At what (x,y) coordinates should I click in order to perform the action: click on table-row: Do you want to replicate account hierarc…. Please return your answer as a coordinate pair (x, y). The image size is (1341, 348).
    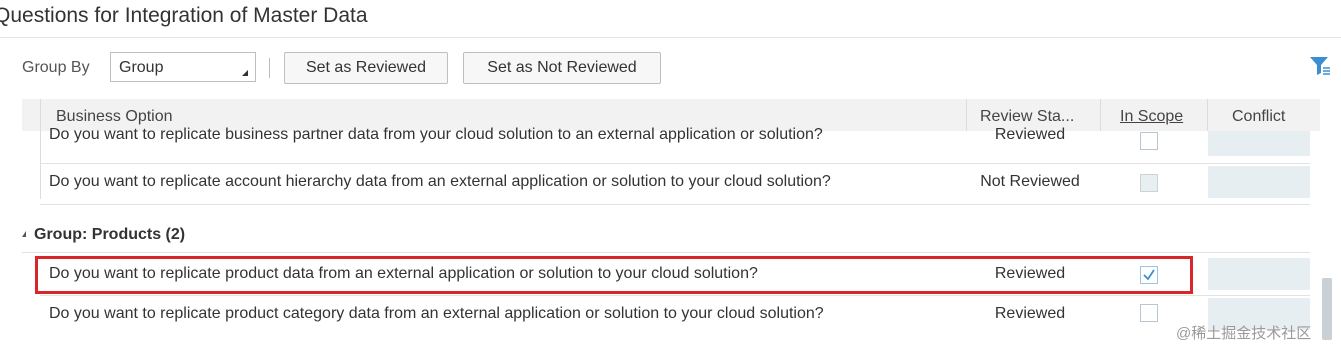
    Looking at the image, I should click on (675, 182).